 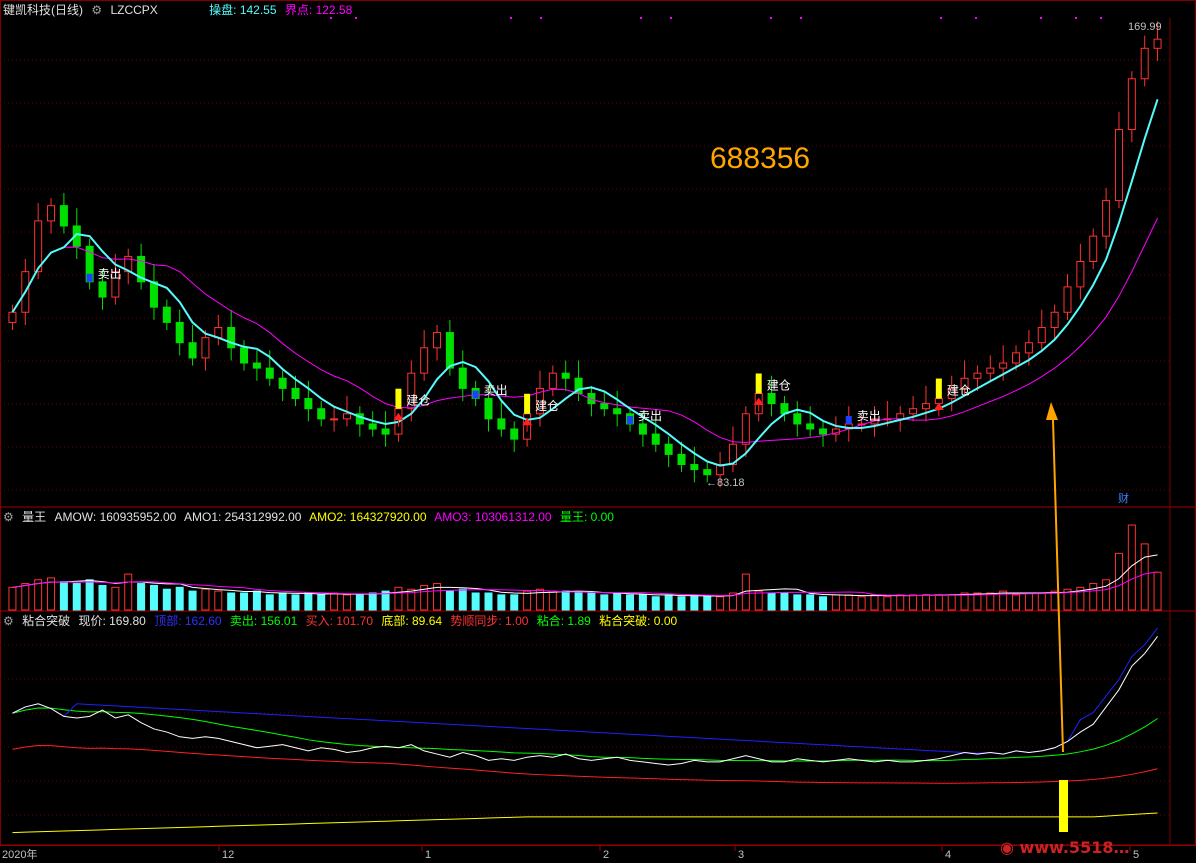 What do you see at coordinates (1063, 806) in the screenshot?
I see `breakout-bar` at bounding box center [1063, 806].